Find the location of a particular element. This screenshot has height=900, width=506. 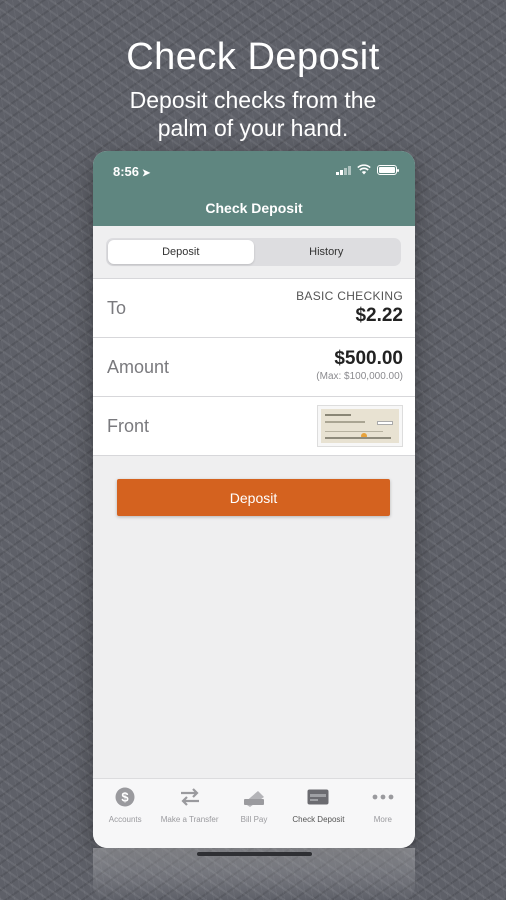

check-front-thumbnail is located at coordinates (360, 426).